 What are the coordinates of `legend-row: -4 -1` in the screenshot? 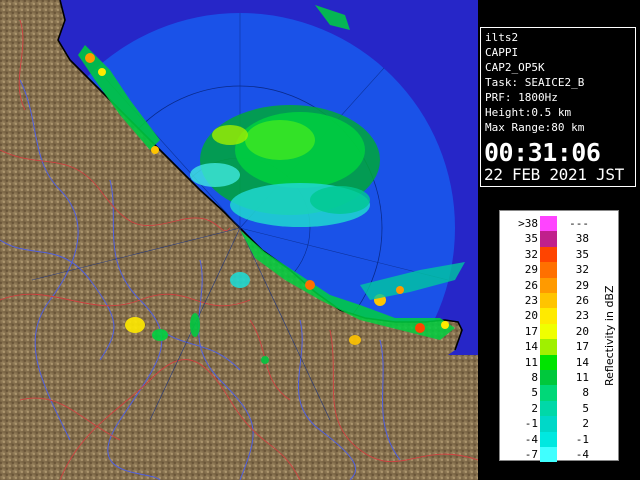 It's located at (559, 439).